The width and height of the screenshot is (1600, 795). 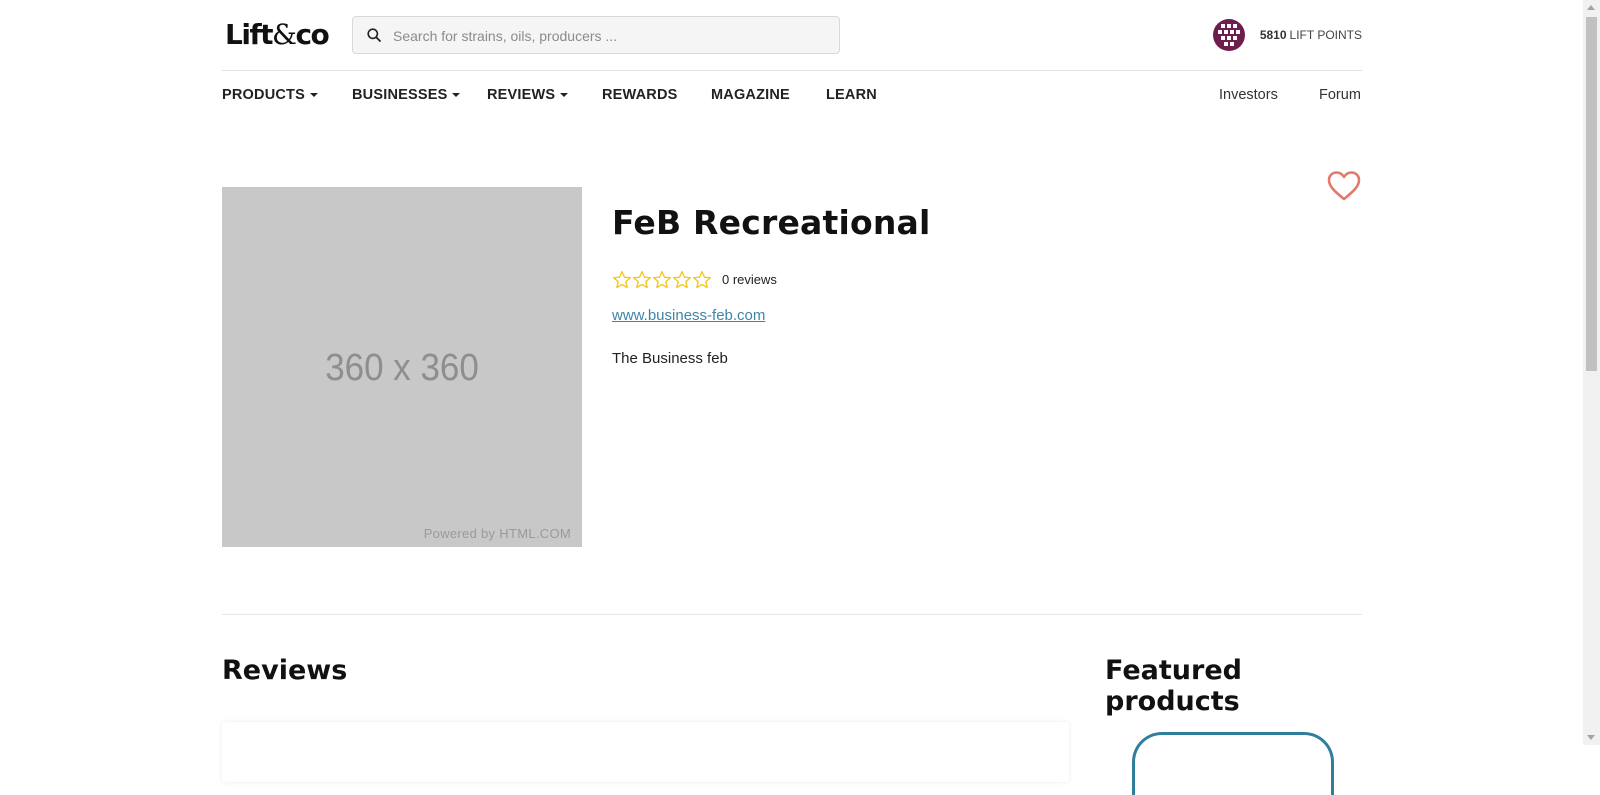 What do you see at coordinates (670, 358) in the screenshot?
I see `business-description: The Business feb` at bounding box center [670, 358].